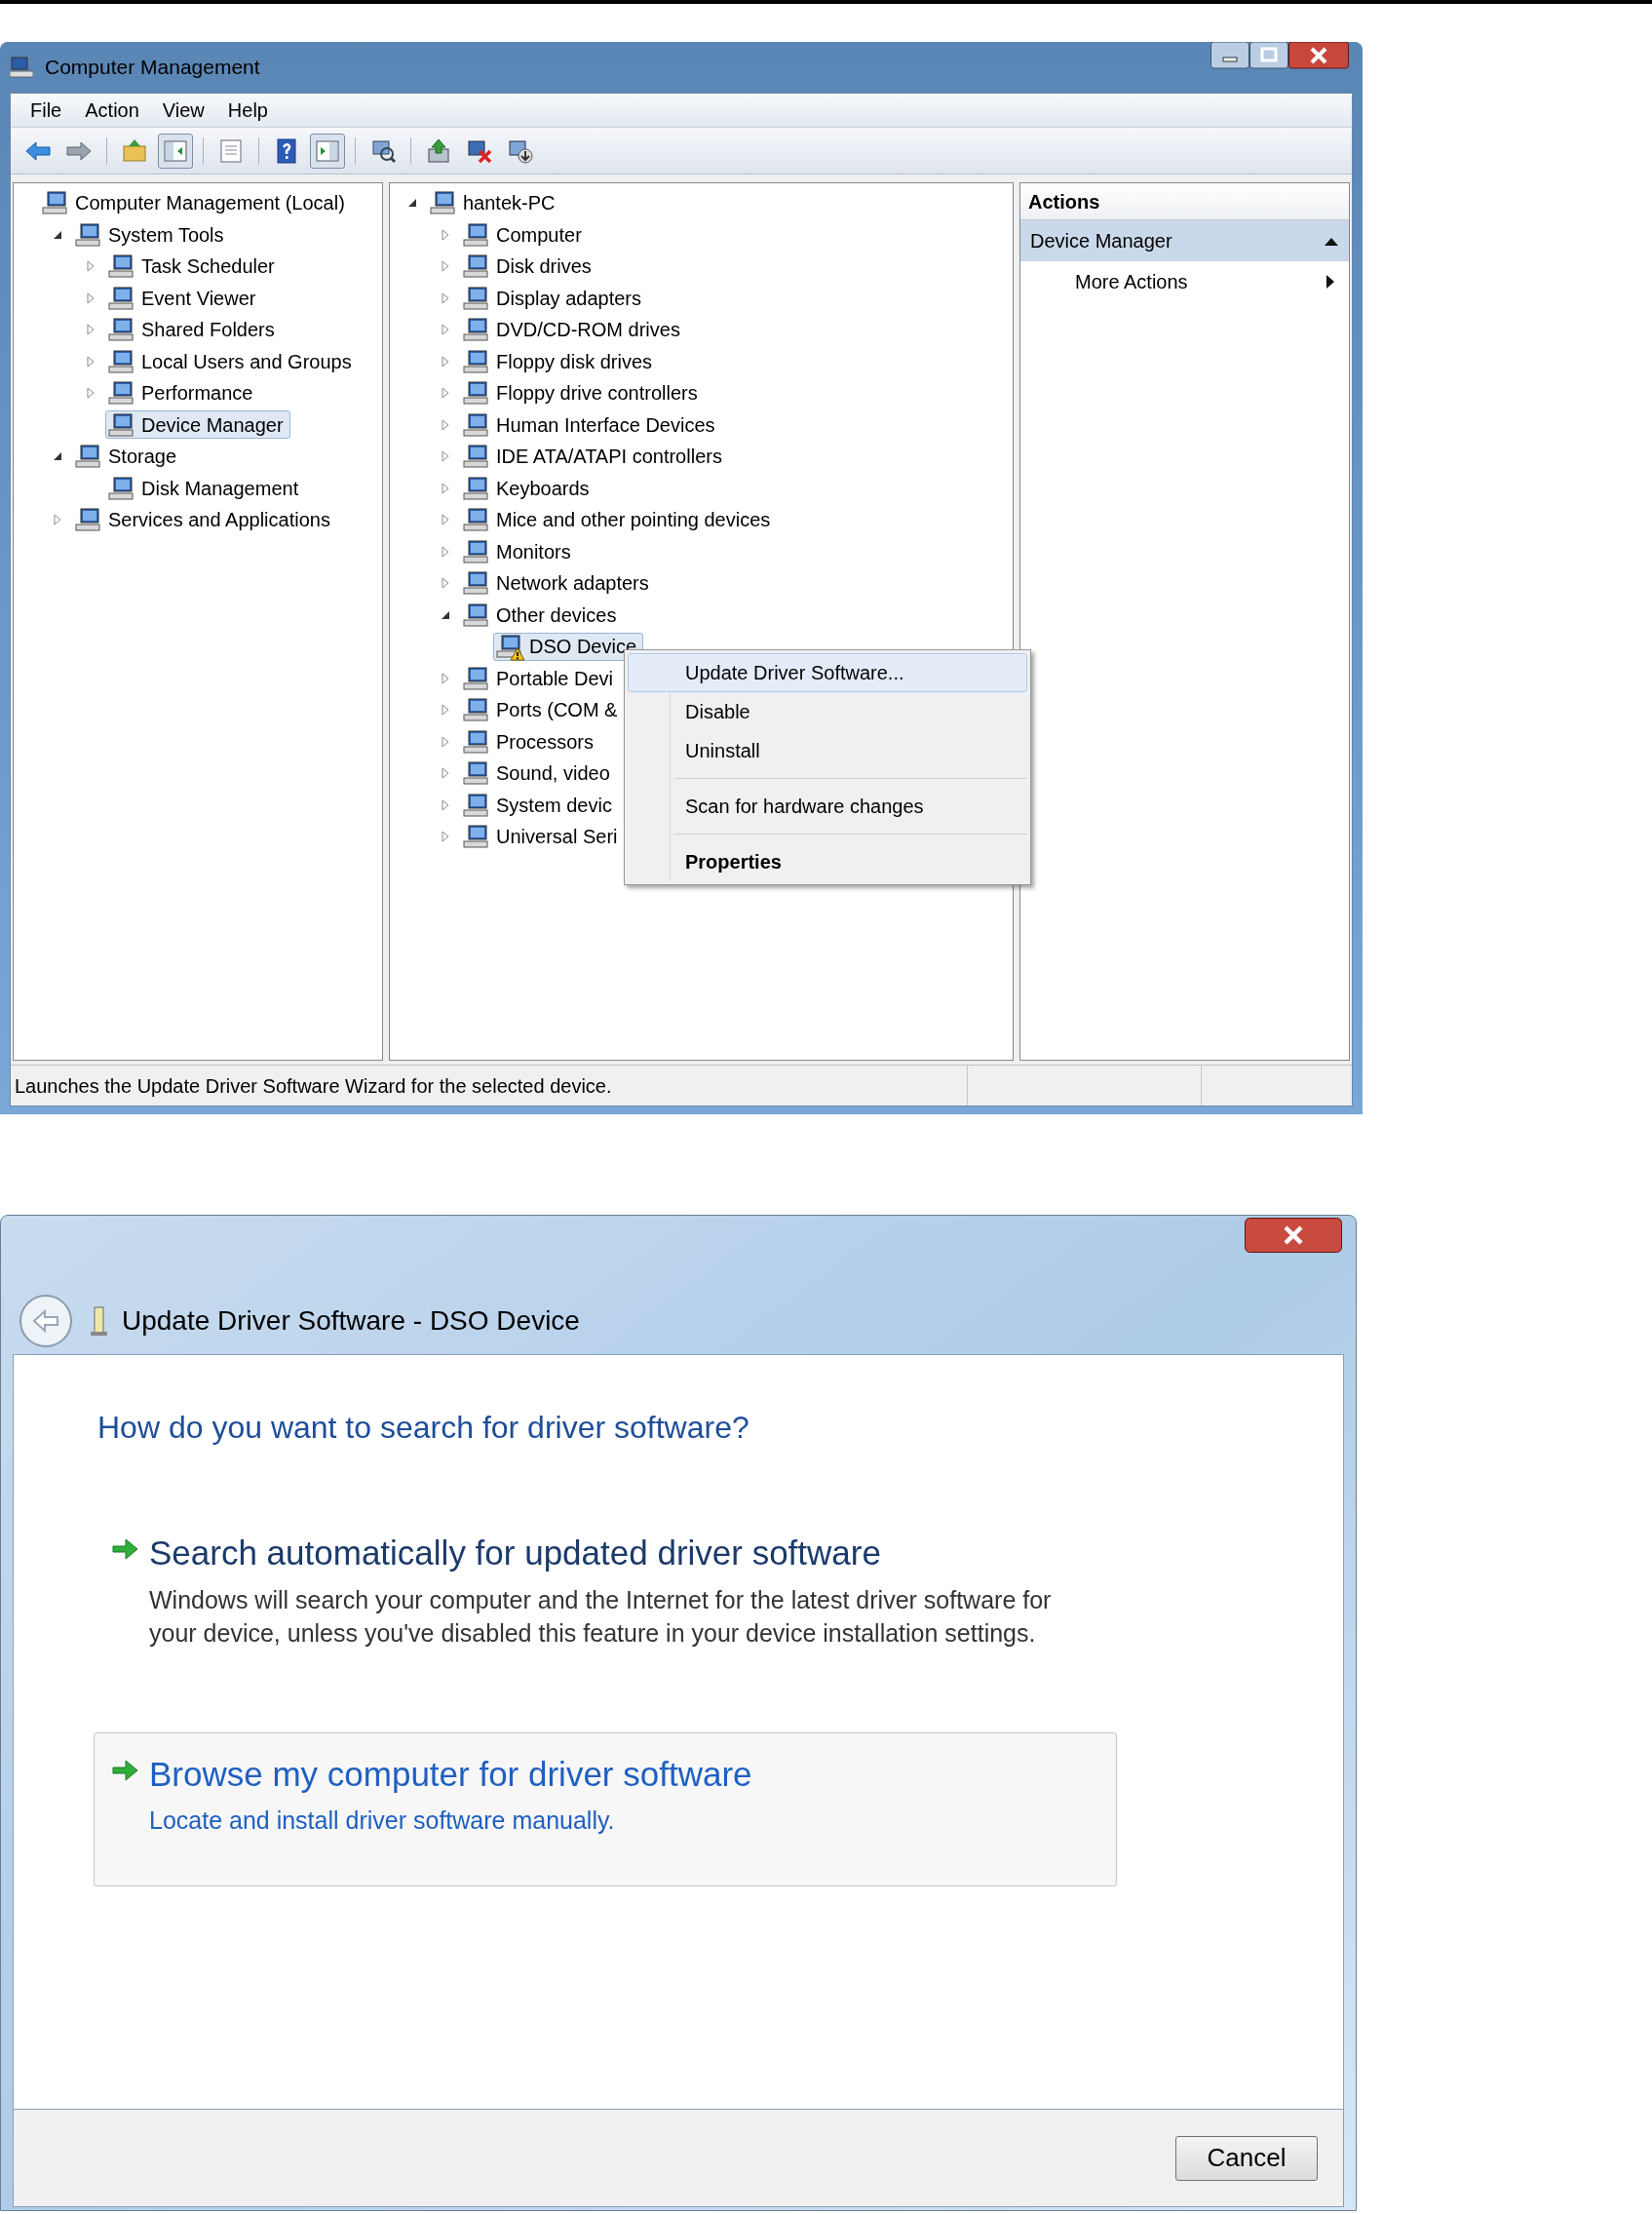 This screenshot has width=1652, height=2214. Describe the element at coordinates (439, 150) in the screenshot. I see `update-icon` at that location.